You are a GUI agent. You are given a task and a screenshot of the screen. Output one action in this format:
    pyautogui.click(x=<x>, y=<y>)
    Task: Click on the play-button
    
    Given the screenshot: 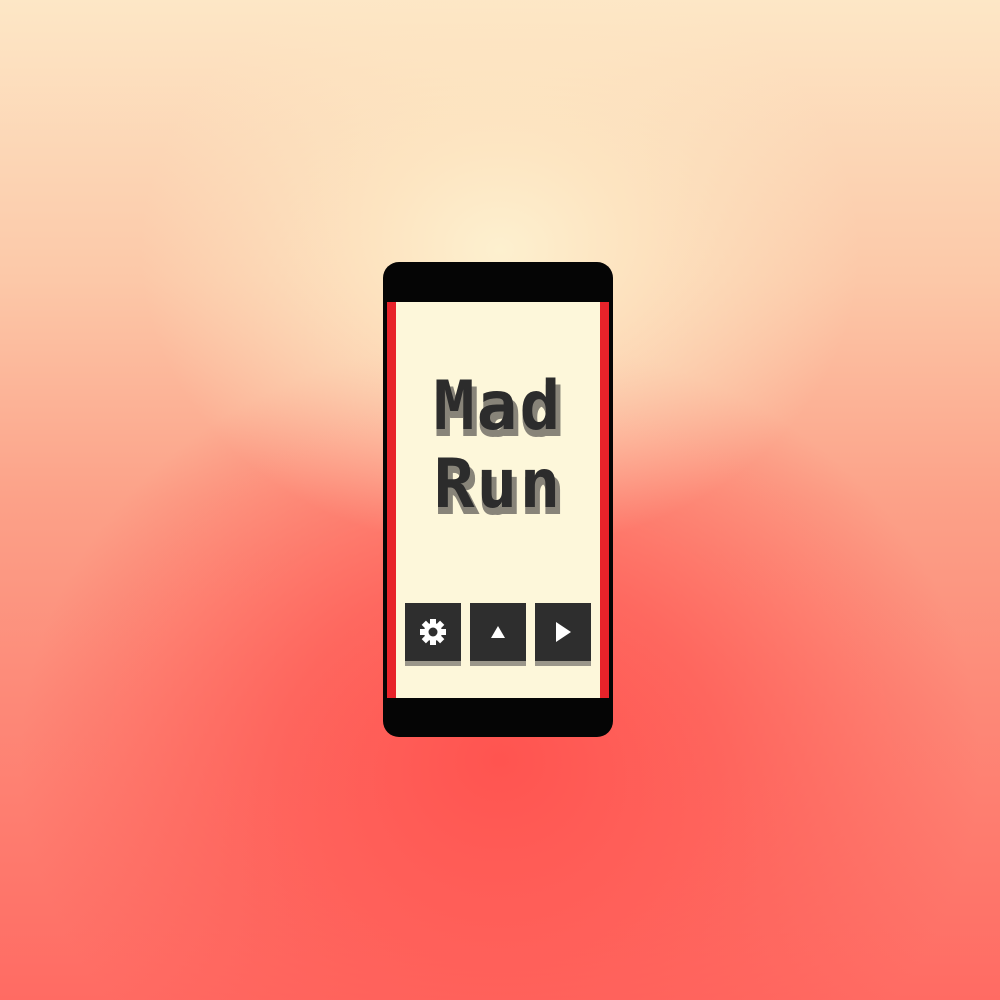 What is the action you would take?
    pyautogui.click(x=563, y=632)
    